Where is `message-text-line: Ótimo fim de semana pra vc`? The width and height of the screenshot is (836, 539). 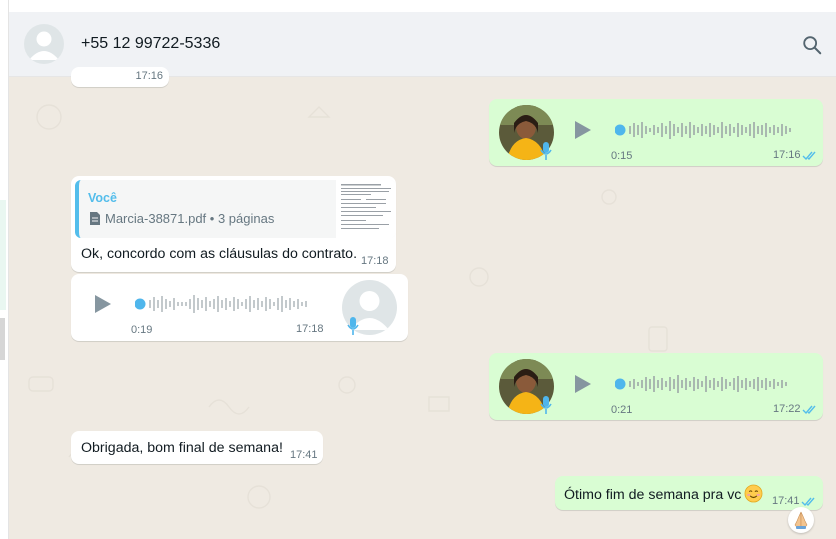 message-text-line: Ótimo fim de semana pra vc is located at coordinates (663, 493).